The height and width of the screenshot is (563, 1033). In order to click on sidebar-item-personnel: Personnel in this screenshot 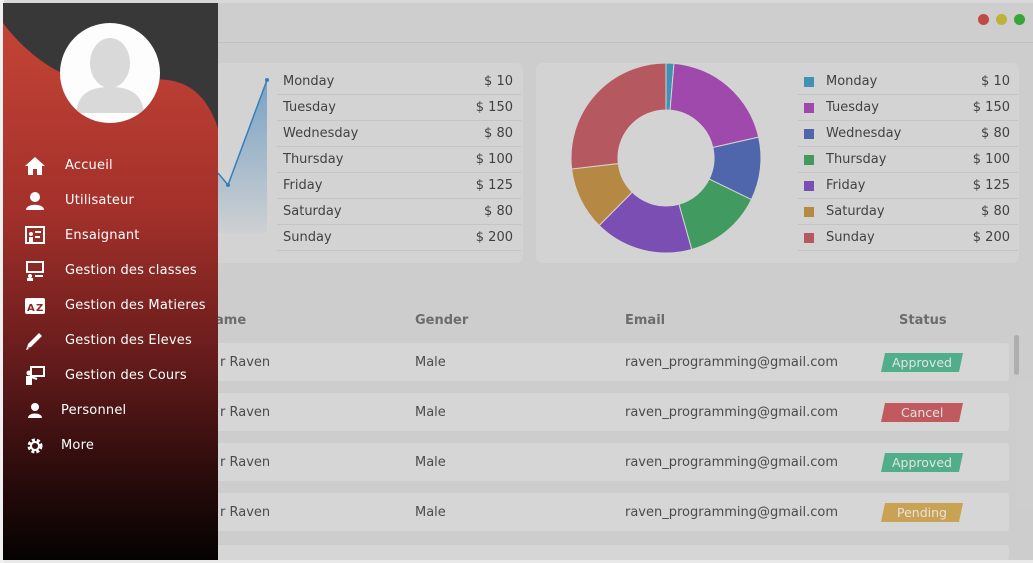, I will do `click(110, 410)`.